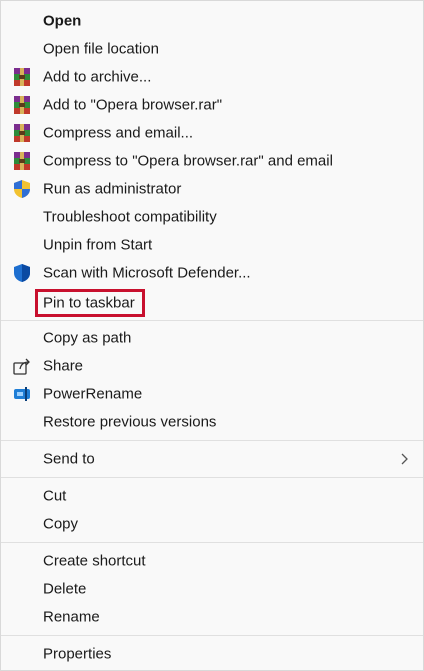 This screenshot has width=424, height=671. Describe the element at coordinates (133, 105) in the screenshot. I see `menu-item-label: Add to "Opera browser.rar"` at that location.